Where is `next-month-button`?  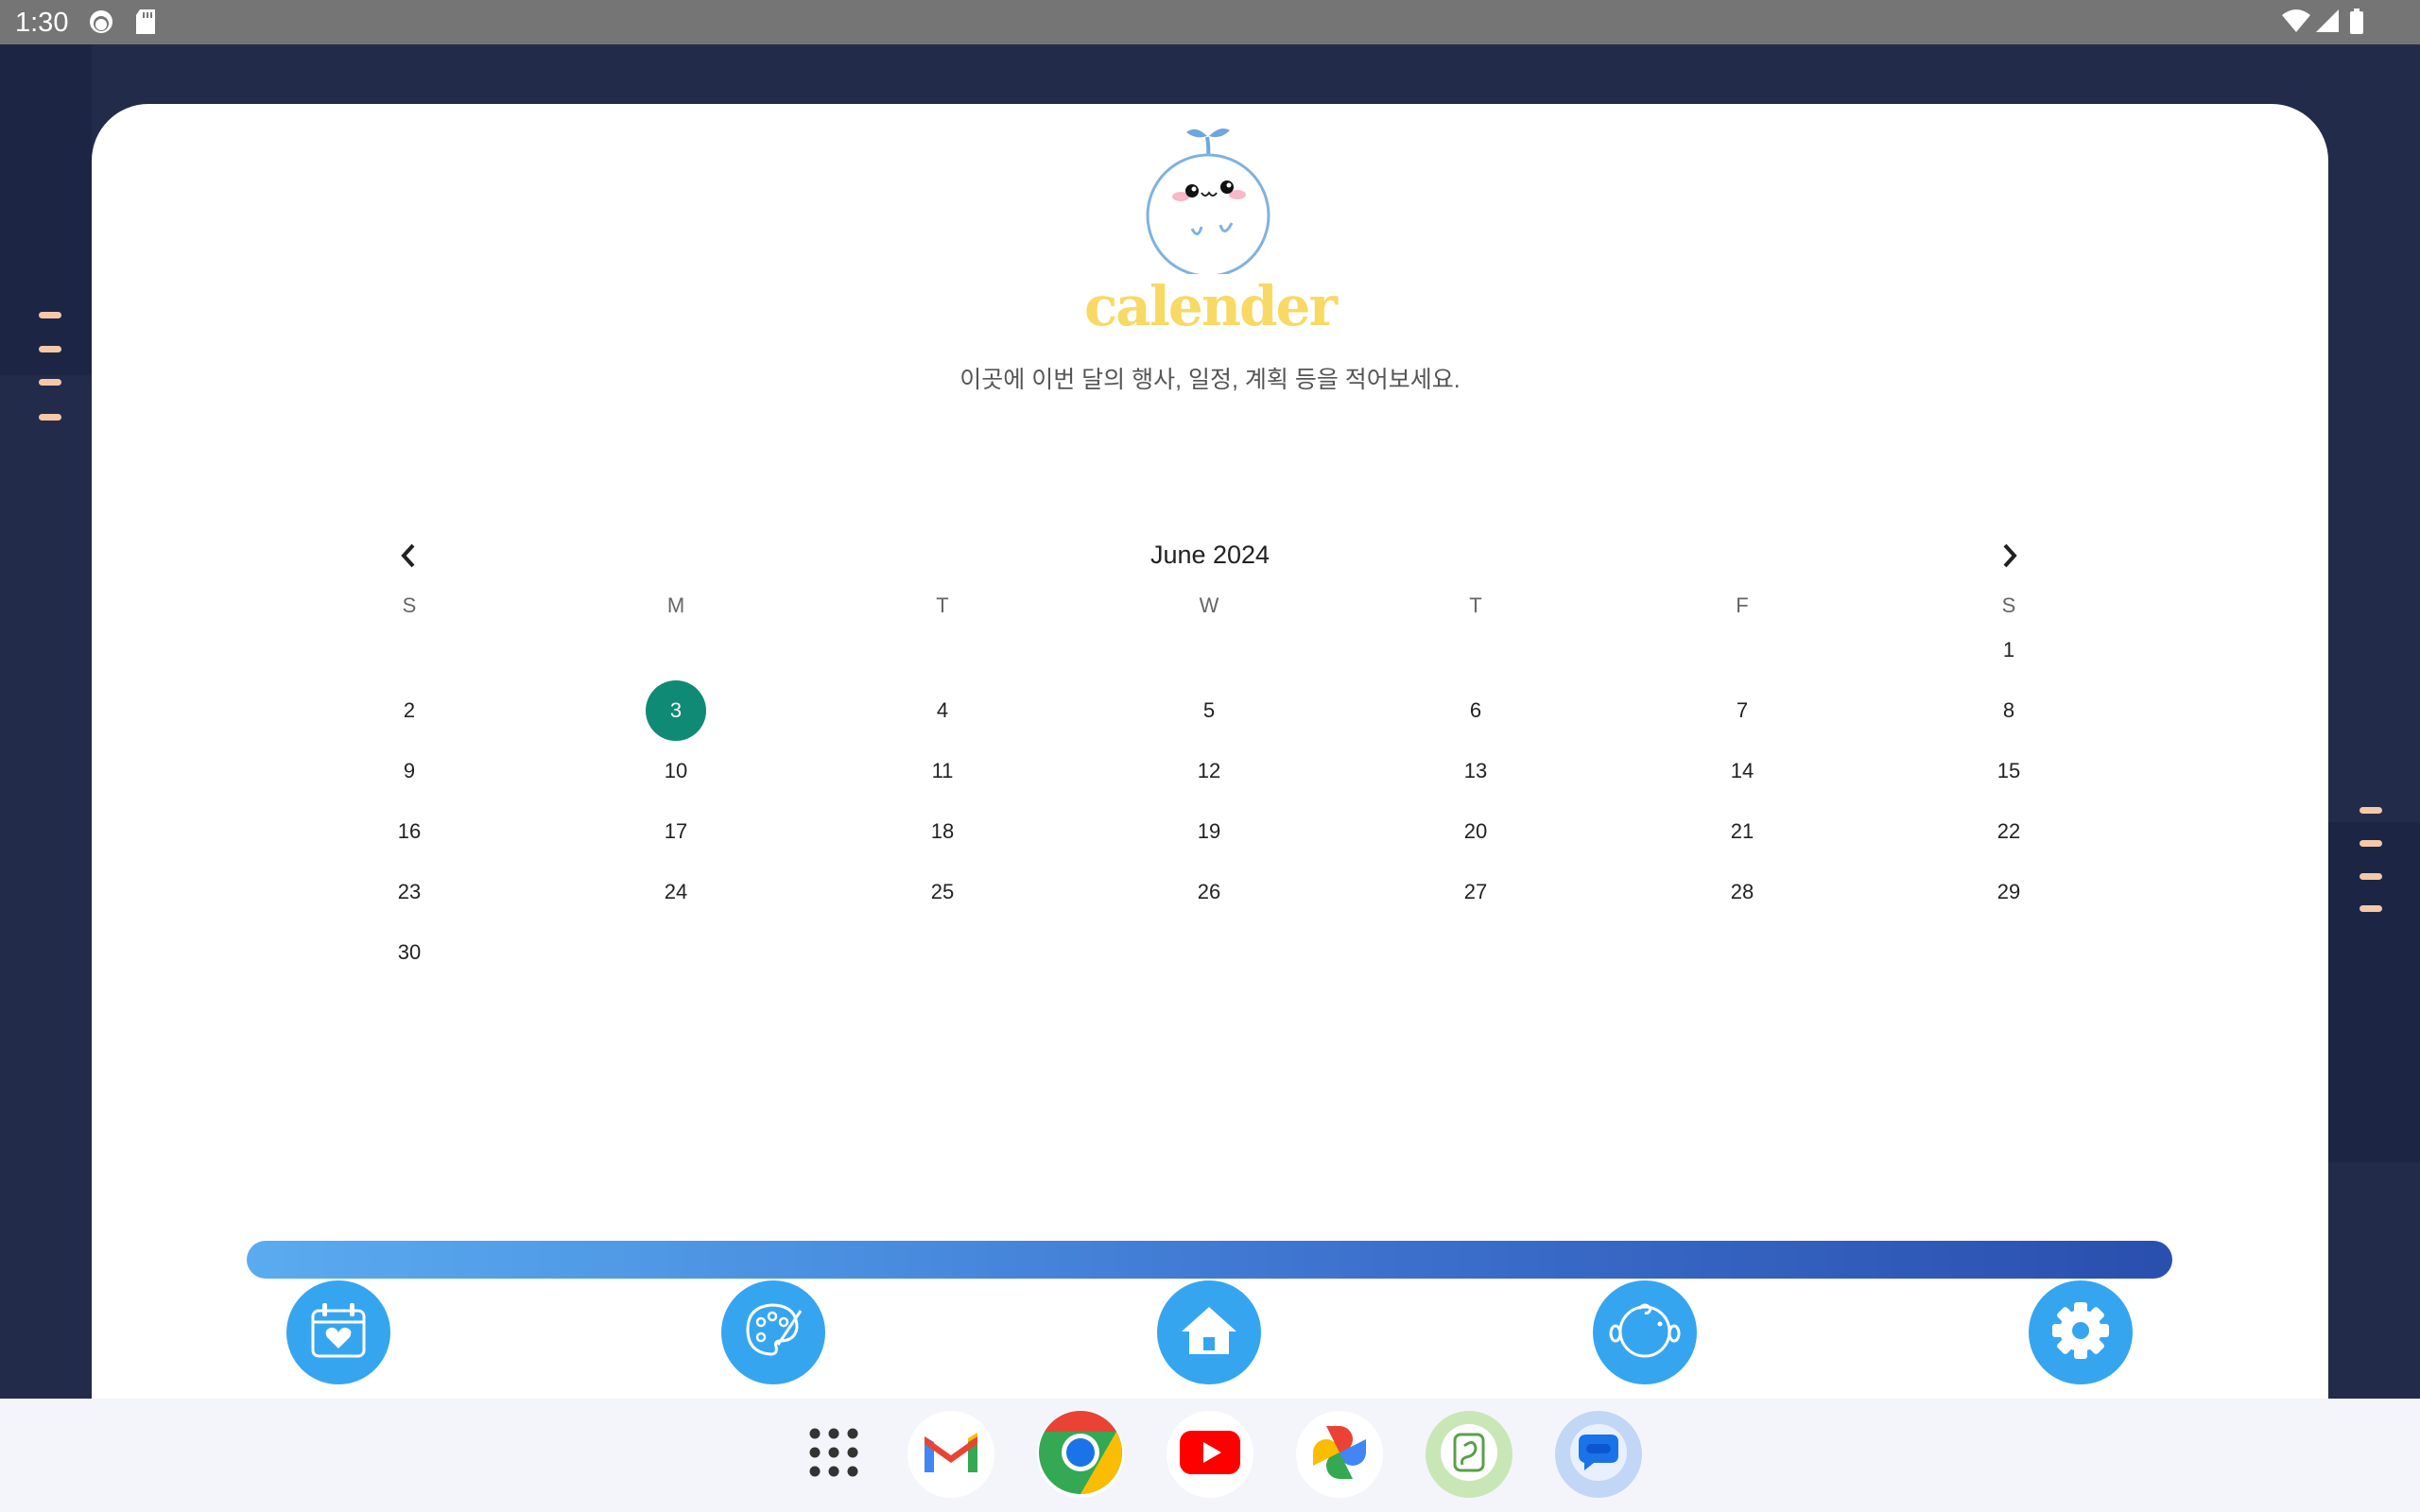
next-month-button is located at coordinates (2010, 557).